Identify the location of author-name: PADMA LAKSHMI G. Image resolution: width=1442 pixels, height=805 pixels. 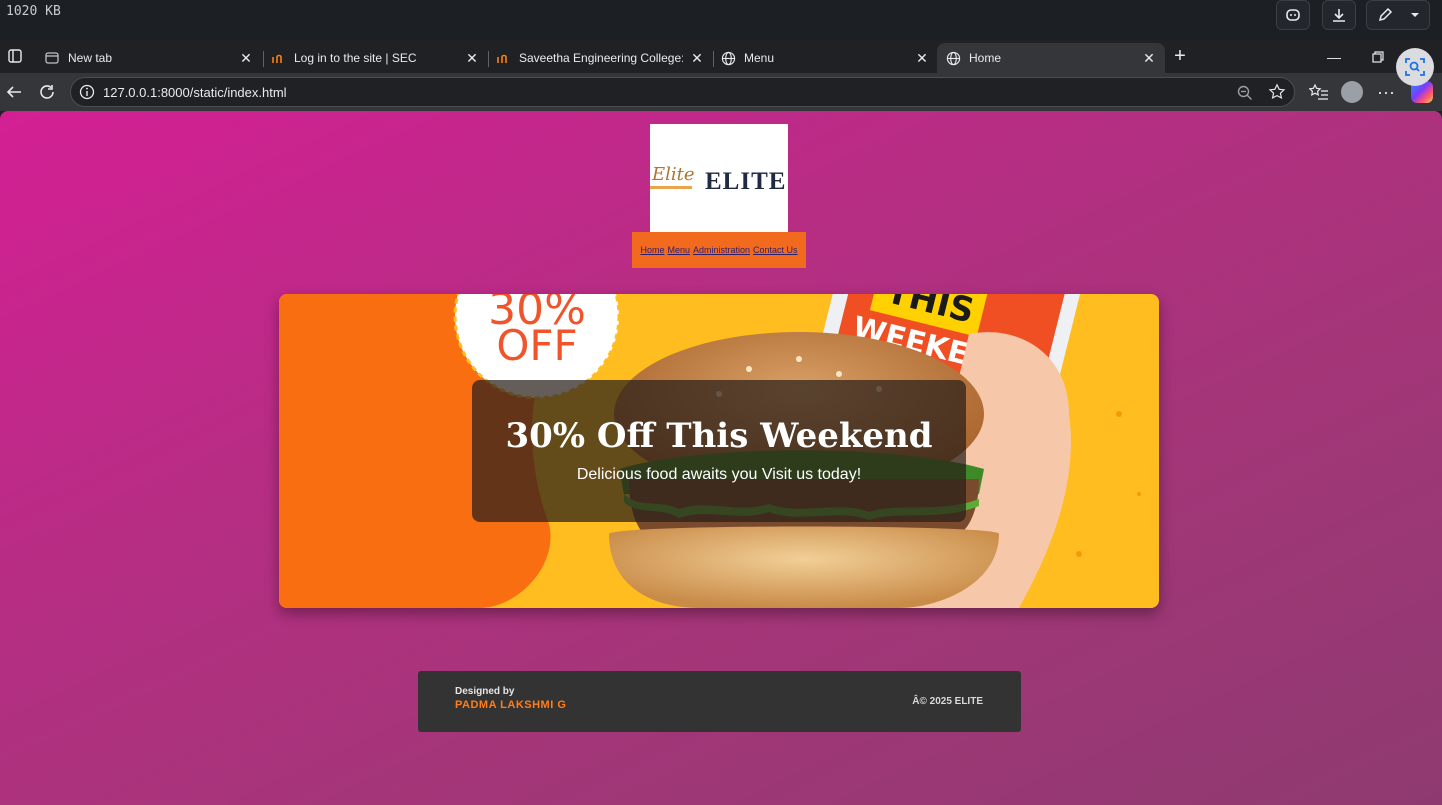
(511, 705).